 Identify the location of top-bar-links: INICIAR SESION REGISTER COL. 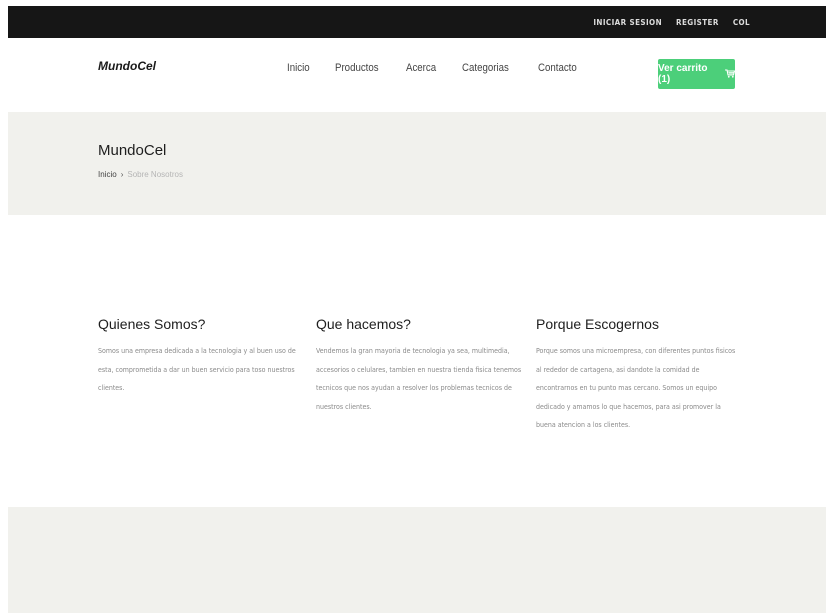
(664, 22).